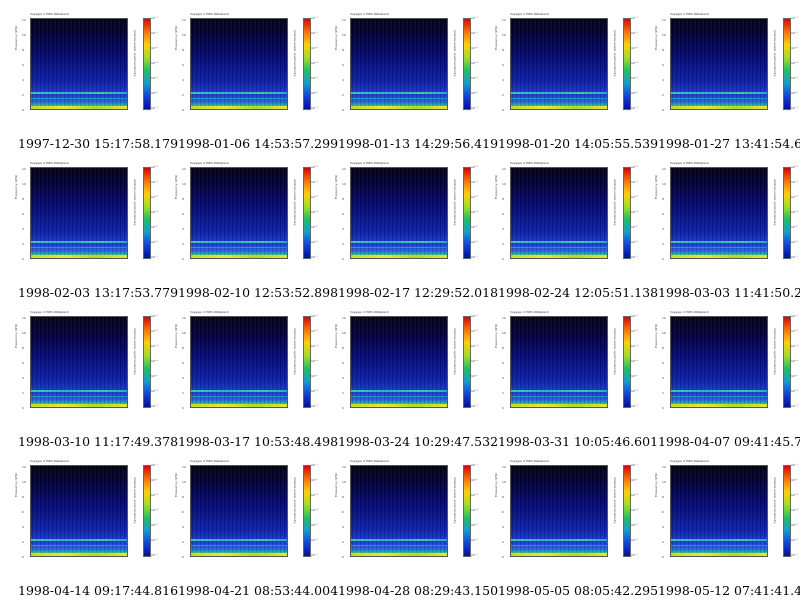 This screenshot has width=800, height=606. Describe the element at coordinates (183, 408) in the screenshot. I see `y-tick-label: 0` at that location.